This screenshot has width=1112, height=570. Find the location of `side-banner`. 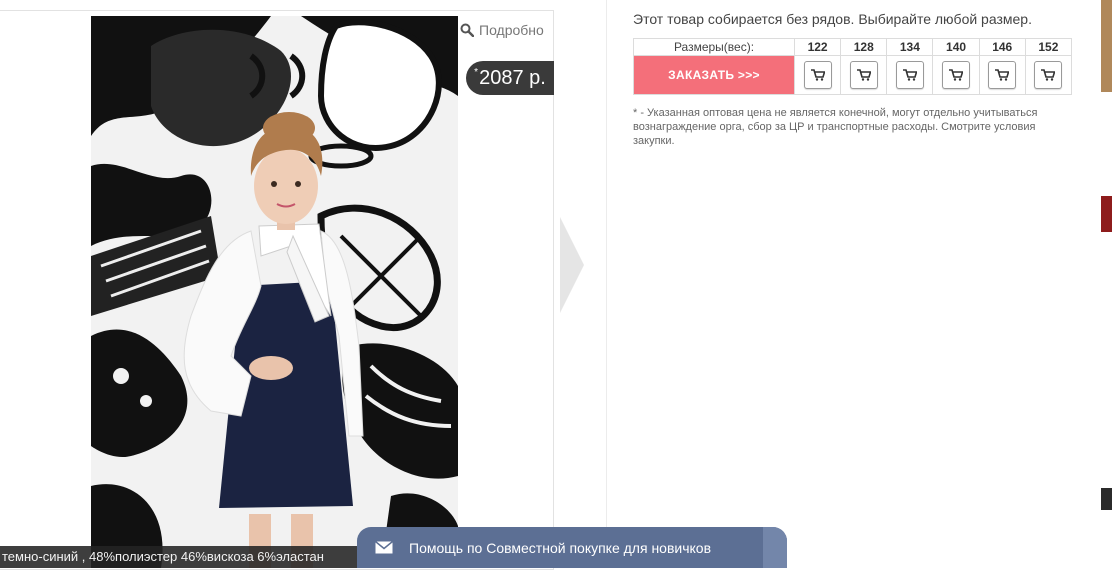

side-banner is located at coordinates (1106, 284).